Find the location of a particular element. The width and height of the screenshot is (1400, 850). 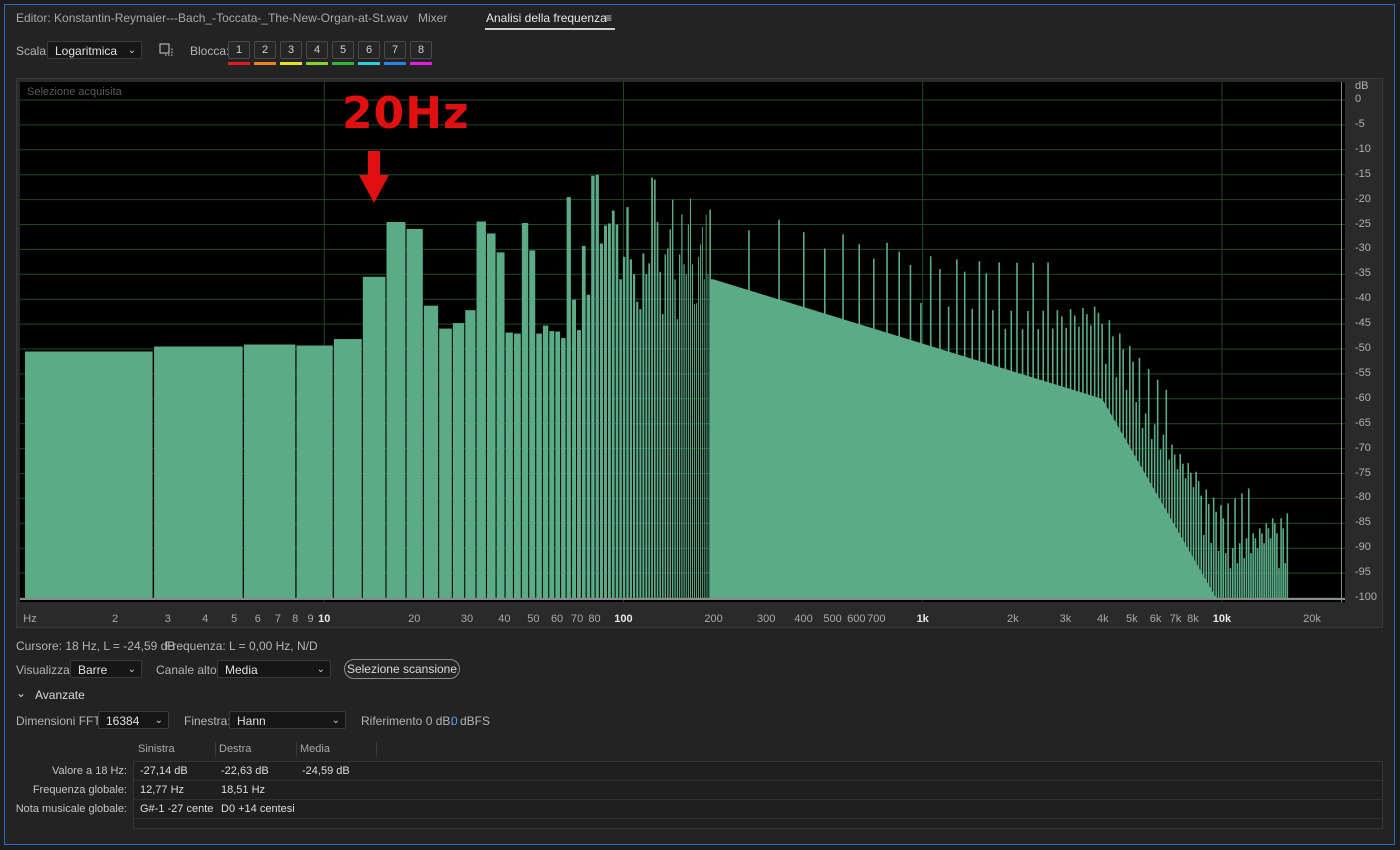

display-dropdown: Barre ⌄ is located at coordinates (106, 669).